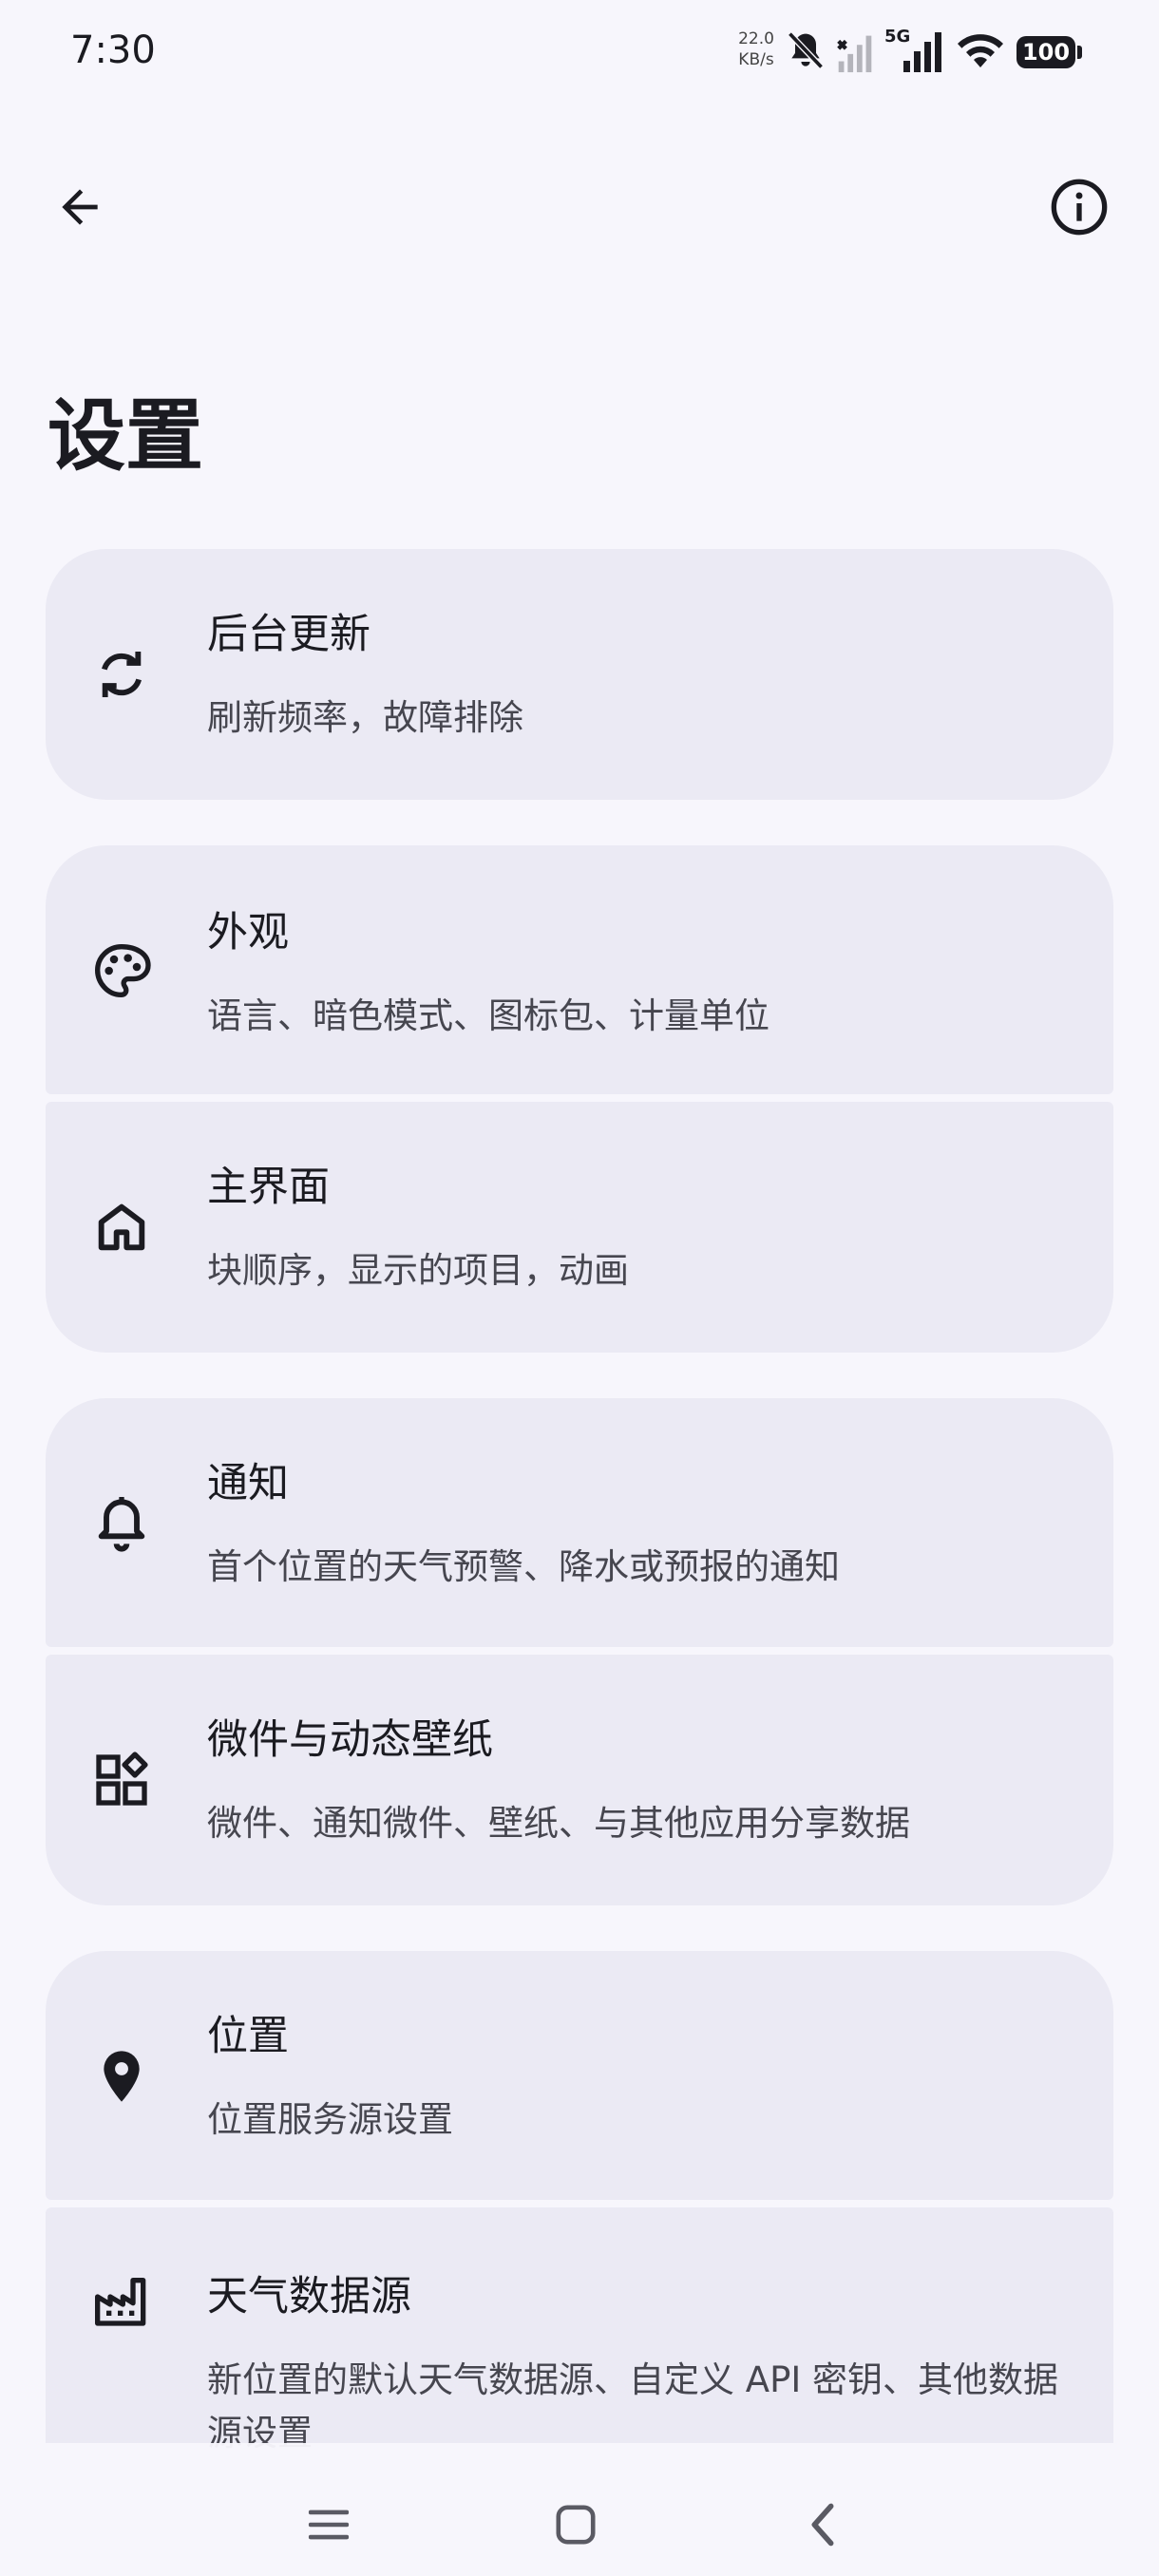 This screenshot has width=1159, height=2576. I want to click on wifi-icon, so click(980, 50).